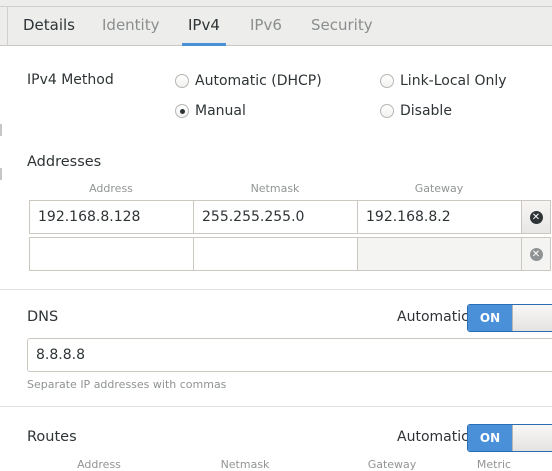 The width and height of the screenshot is (552, 471). I want to click on routes-column-gateway: Gateway, so click(392, 464).